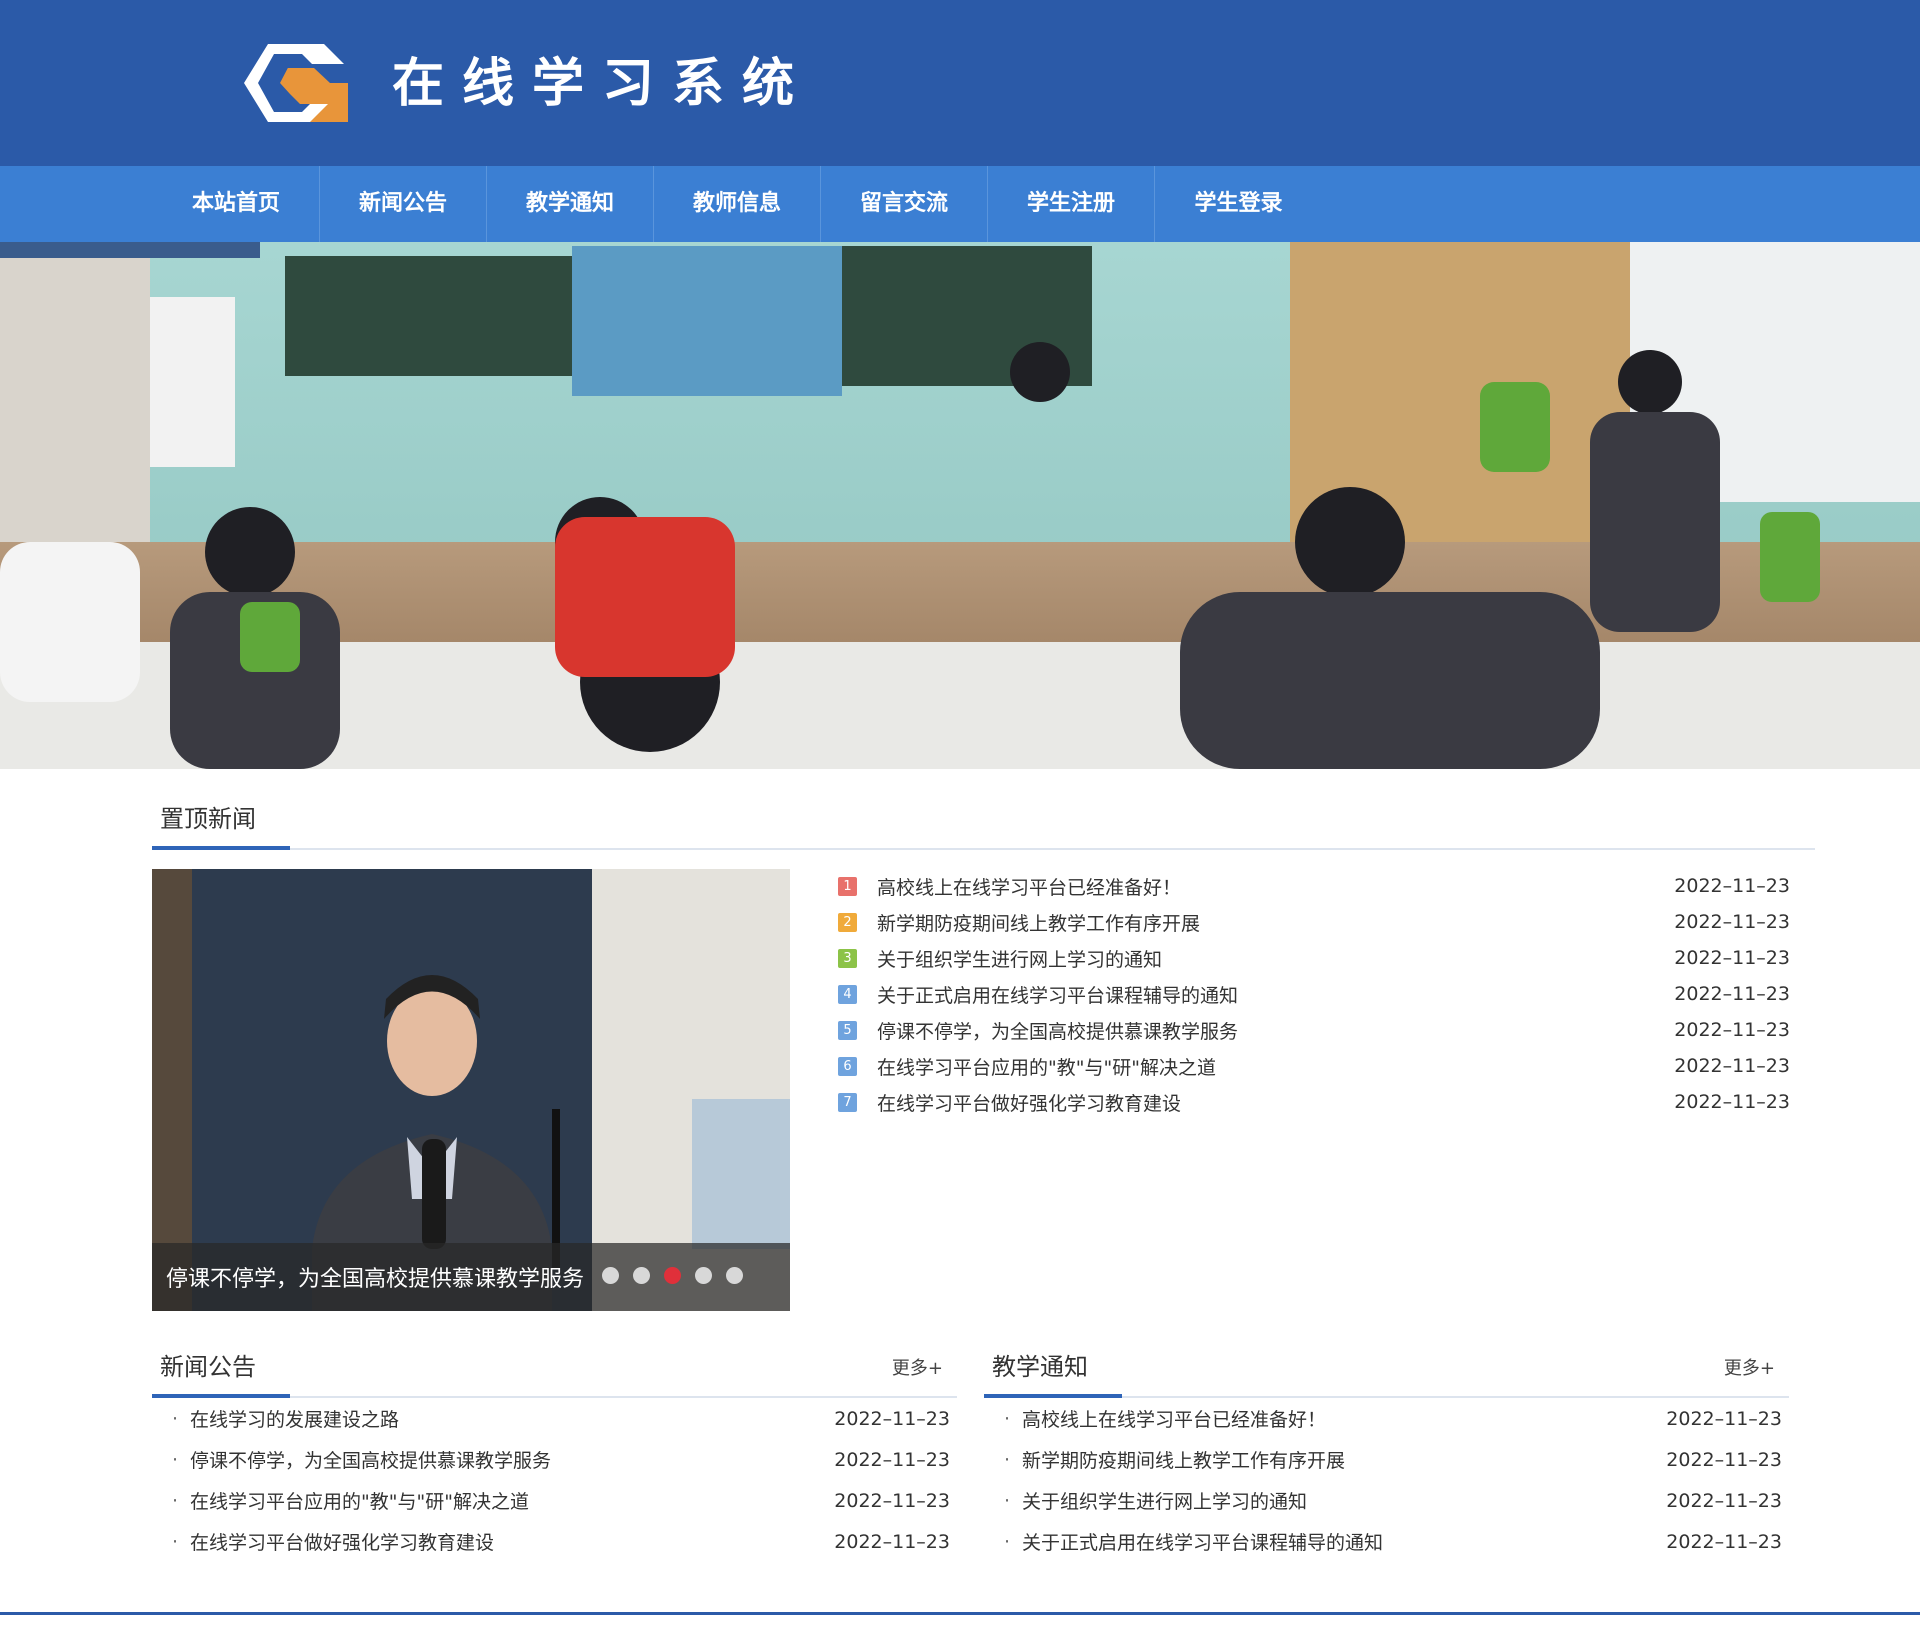  What do you see at coordinates (208, 819) in the screenshot?
I see `top-news-title: 置顶新闻` at bounding box center [208, 819].